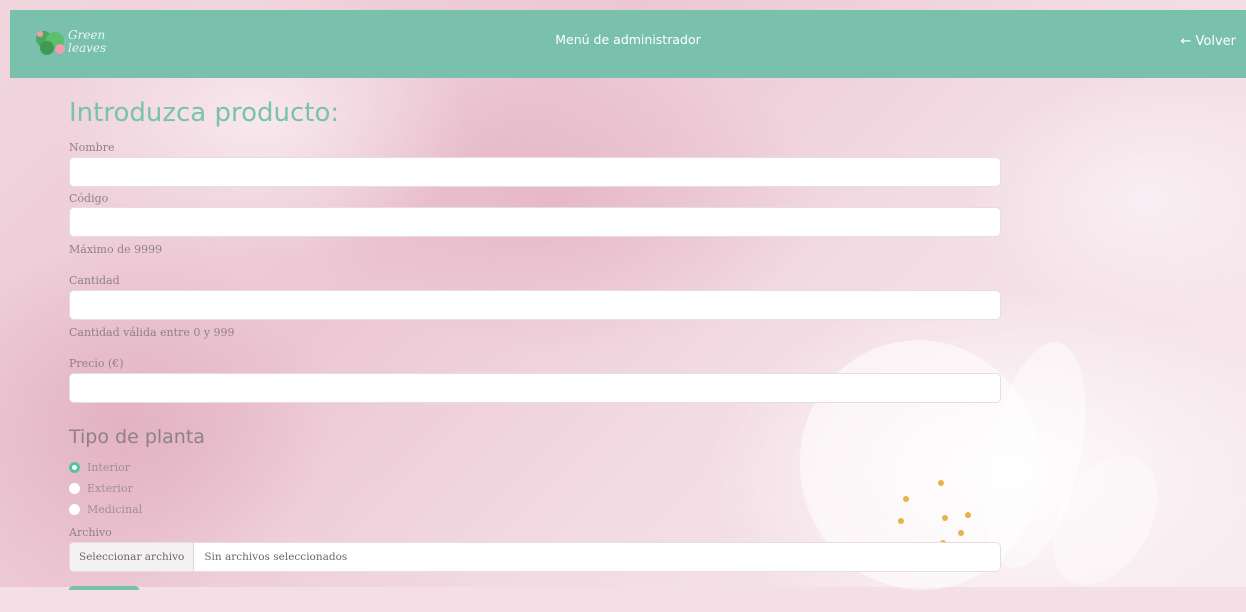 The image size is (1246, 612). What do you see at coordinates (1208, 41) in the screenshot?
I see `back-link: ← Volver` at bounding box center [1208, 41].